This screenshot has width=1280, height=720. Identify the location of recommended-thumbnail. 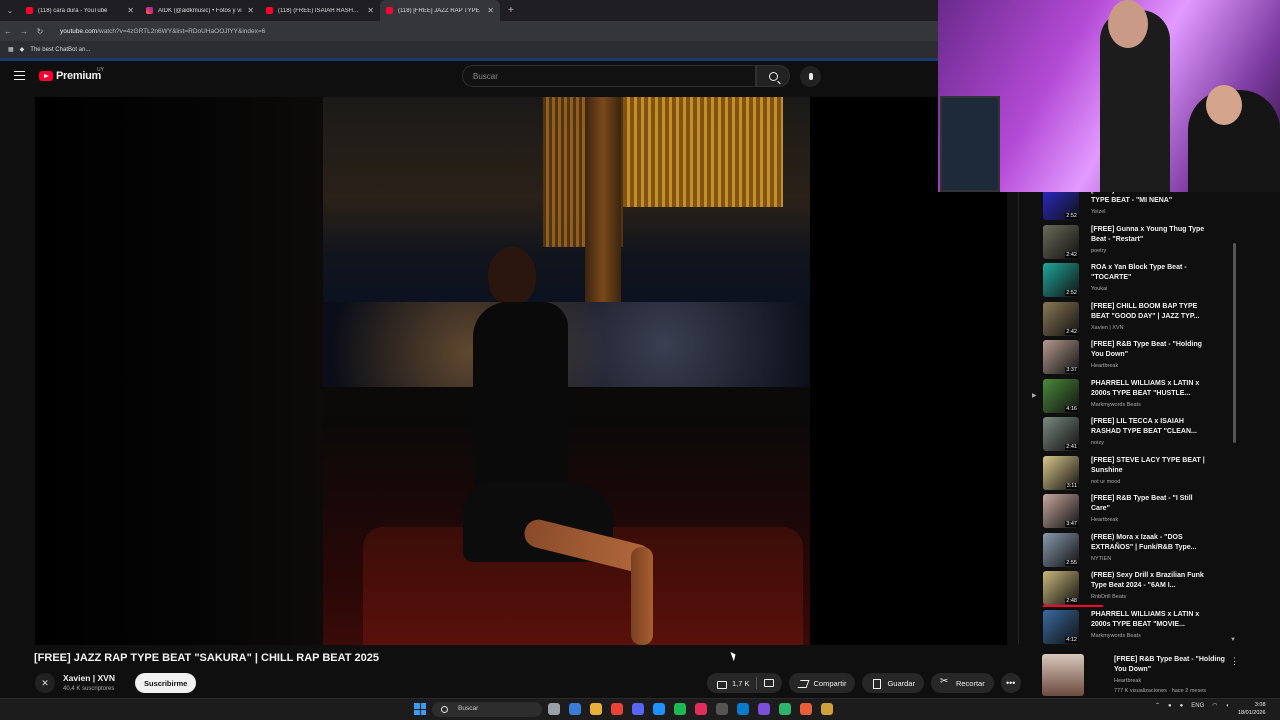
(1063, 675).